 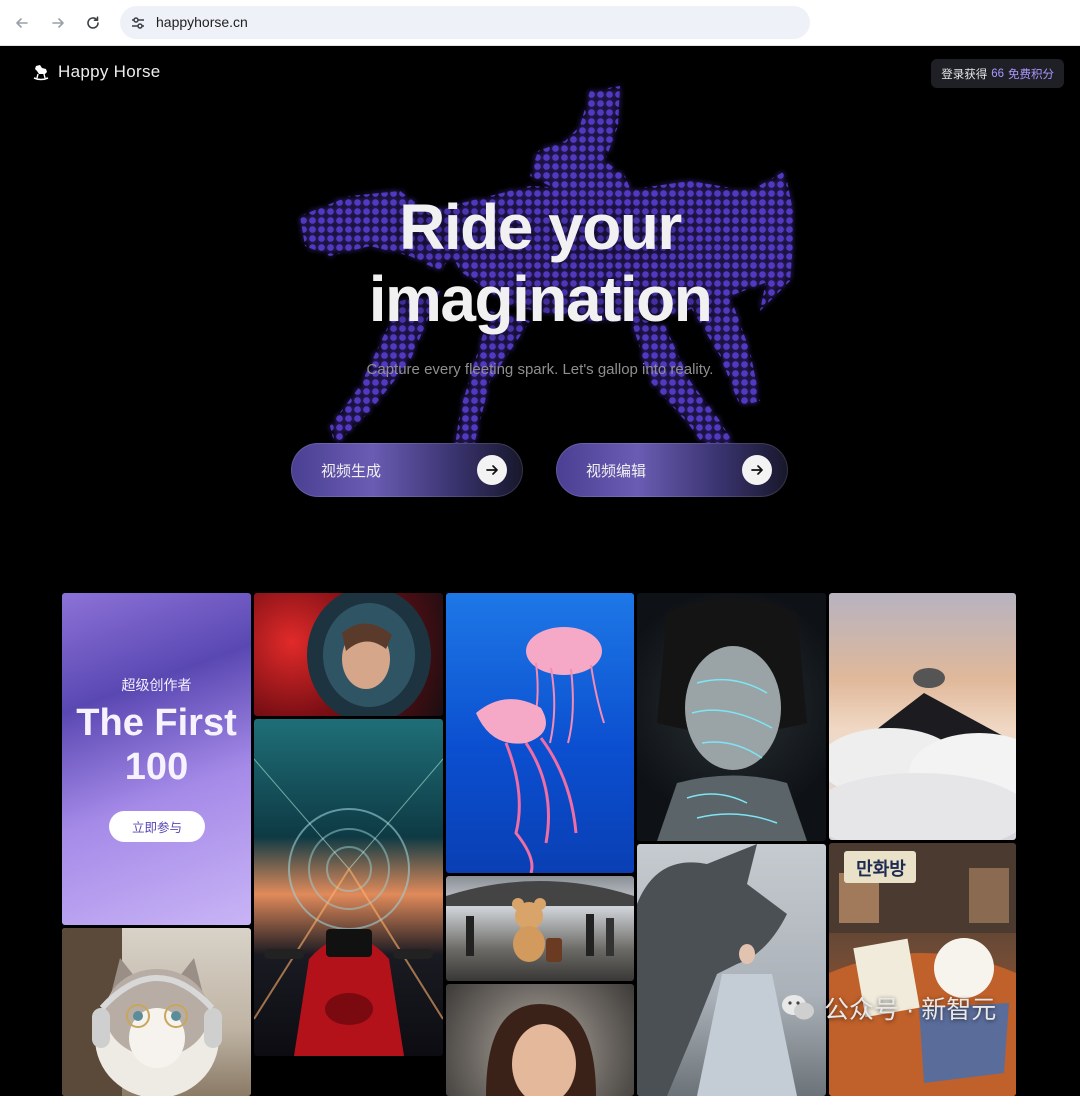 What do you see at coordinates (138, 23) in the screenshot?
I see `site-settings-icon` at bounding box center [138, 23].